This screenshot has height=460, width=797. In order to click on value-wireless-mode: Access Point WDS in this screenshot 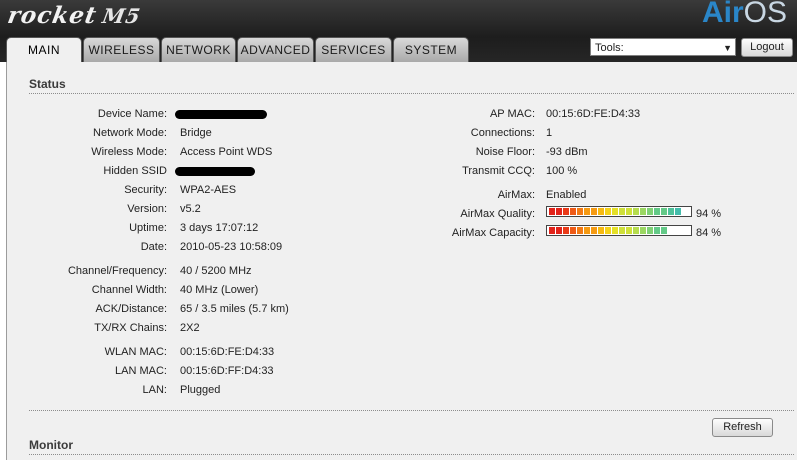, I will do `click(226, 152)`.